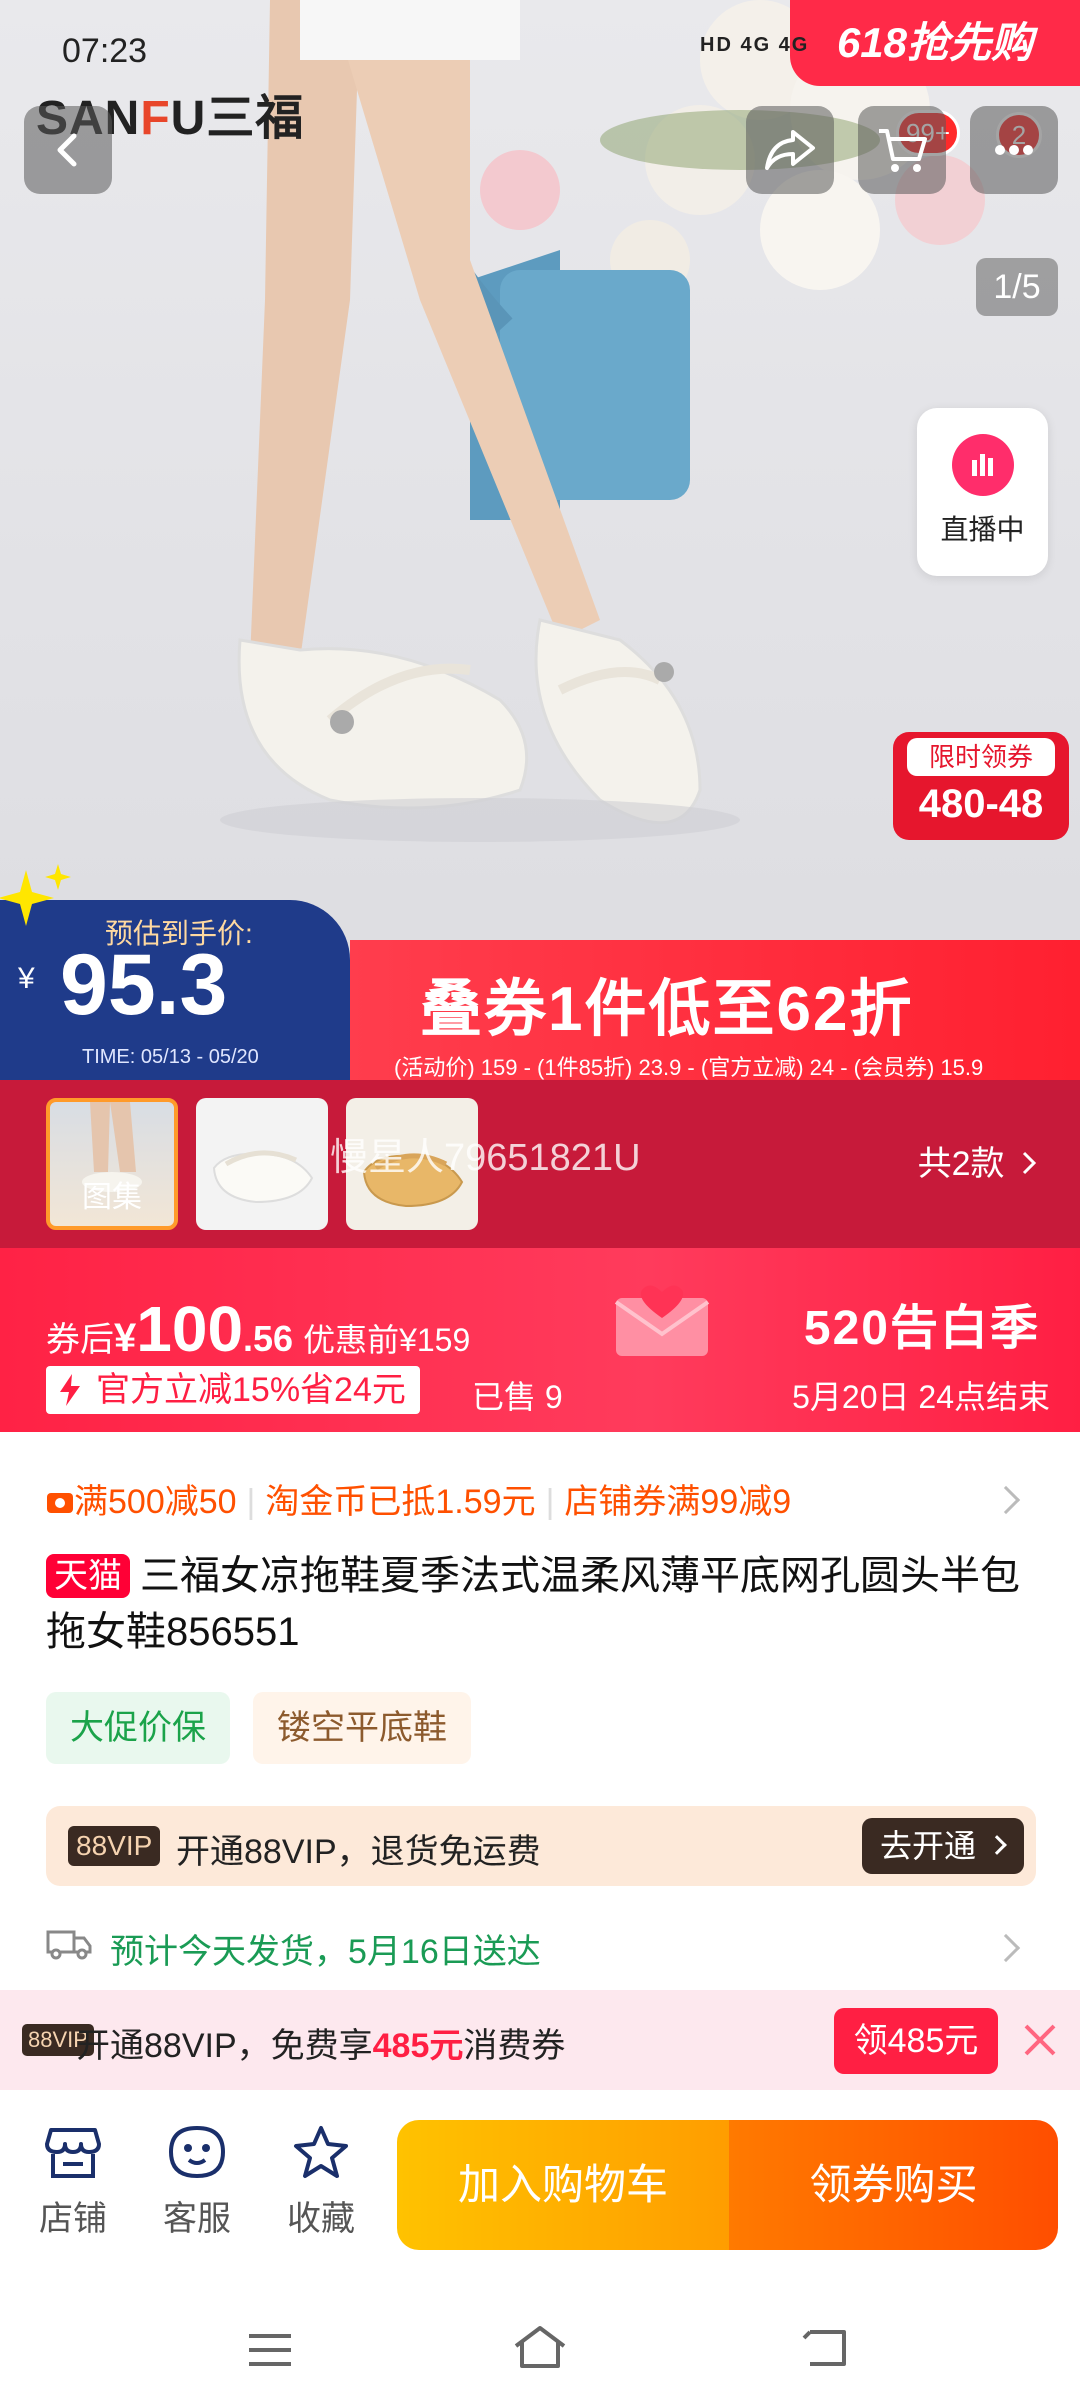  I want to click on home-icon, so click(540, 2347).